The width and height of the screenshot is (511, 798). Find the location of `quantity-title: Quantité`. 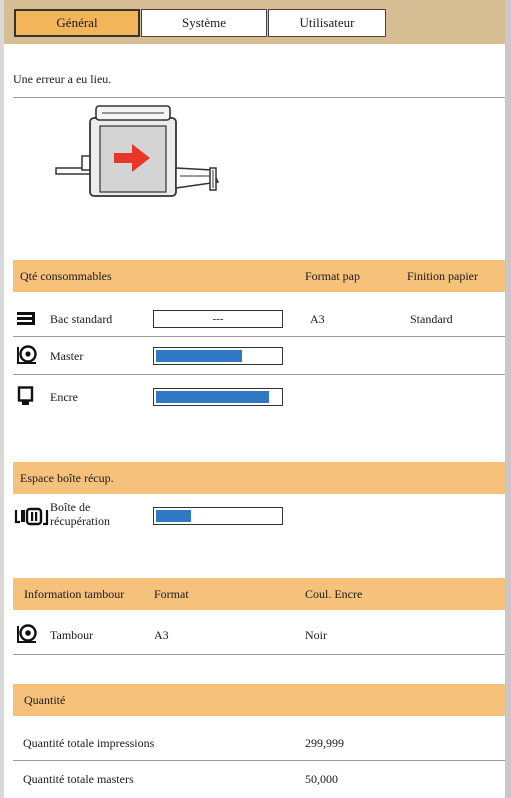

quantity-title: Quantité is located at coordinates (45, 700).